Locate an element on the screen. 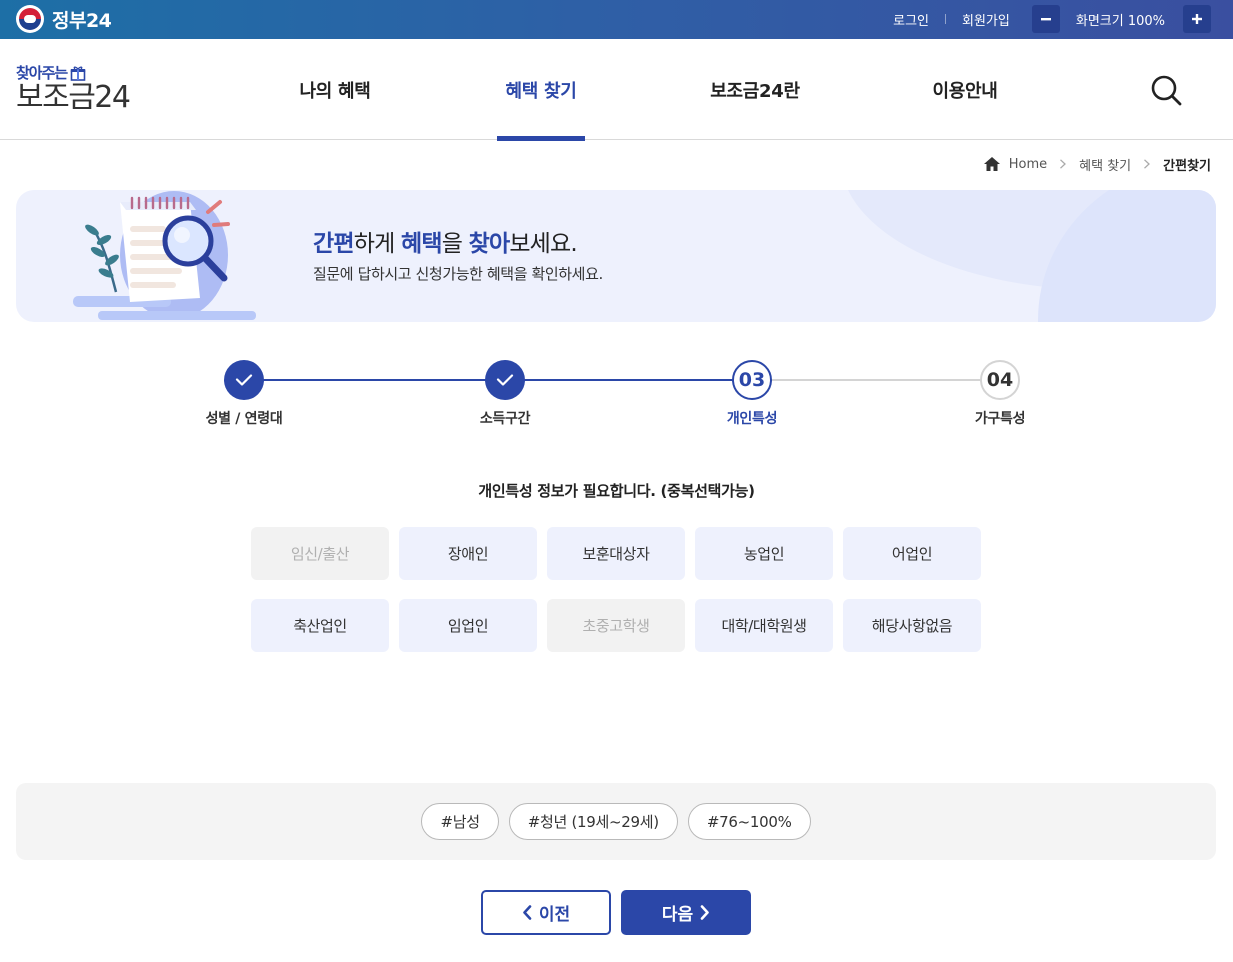  gov-top-bar: 정부24 로그인 회원가입 화면크기 100% is located at coordinates (616, 19).